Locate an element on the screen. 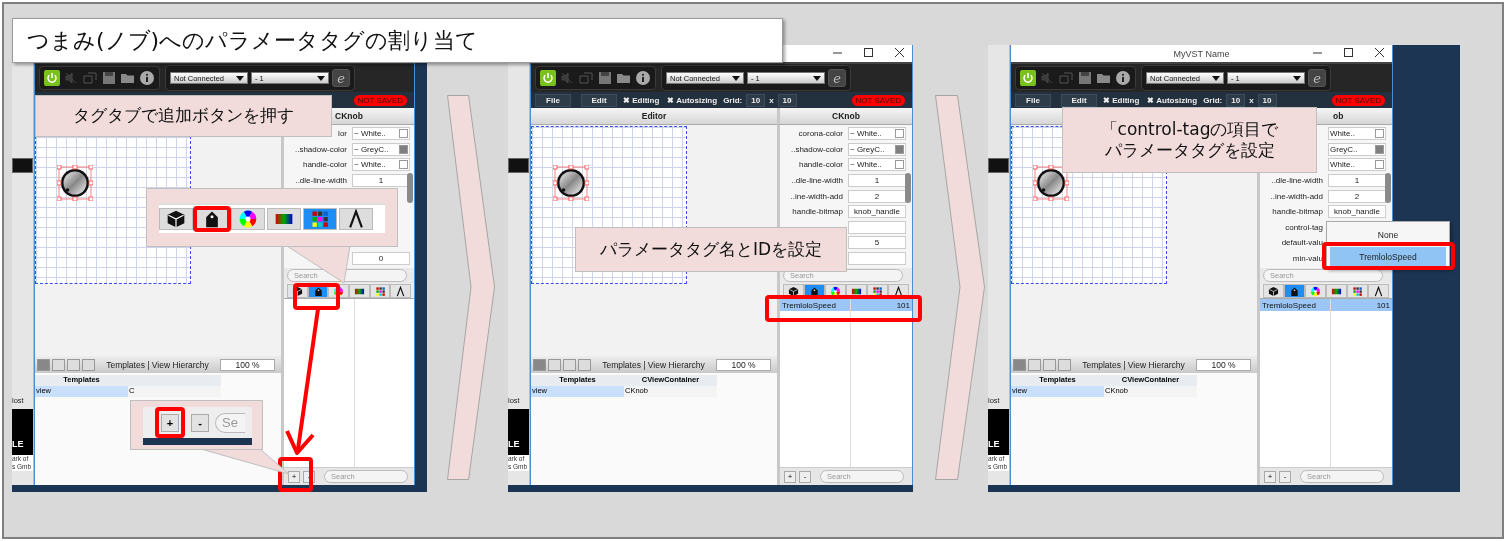 The width and height of the screenshot is (1506, 541). status-badge: NOT SAVED is located at coordinates (1358, 100).